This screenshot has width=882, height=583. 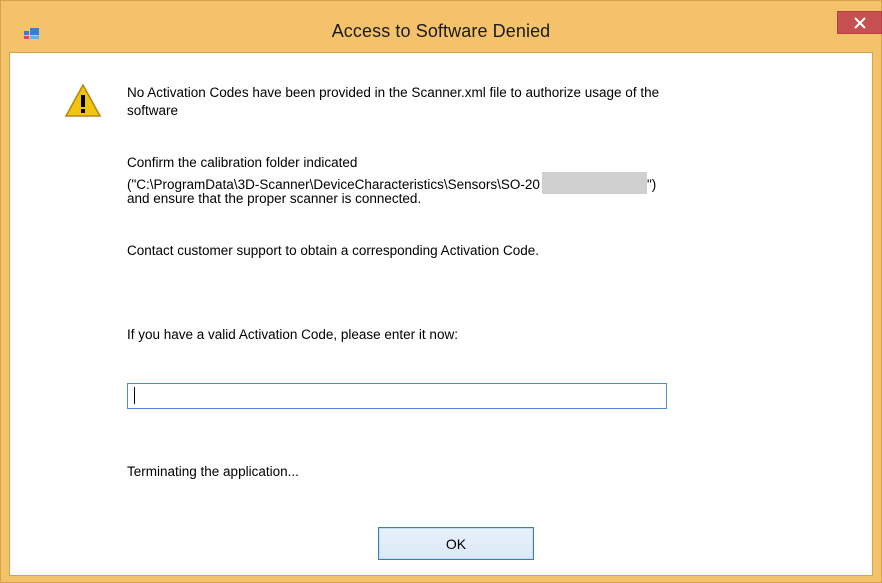 What do you see at coordinates (83, 100) in the screenshot?
I see `warning-triangle-icon` at bounding box center [83, 100].